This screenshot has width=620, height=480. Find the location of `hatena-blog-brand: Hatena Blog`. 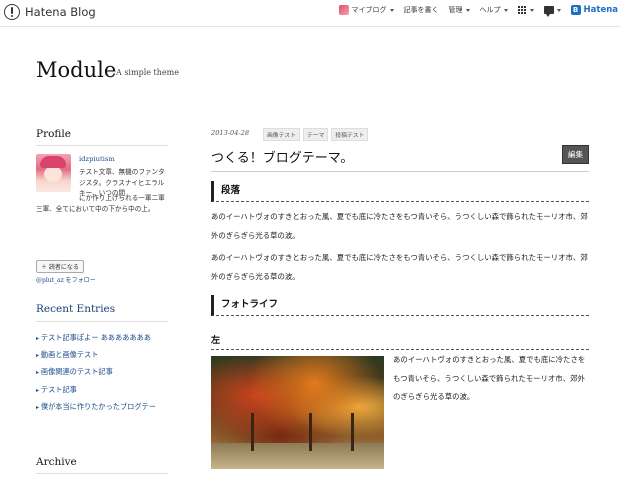

hatena-blog-brand: Hatena Blog is located at coordinates (50, 12).